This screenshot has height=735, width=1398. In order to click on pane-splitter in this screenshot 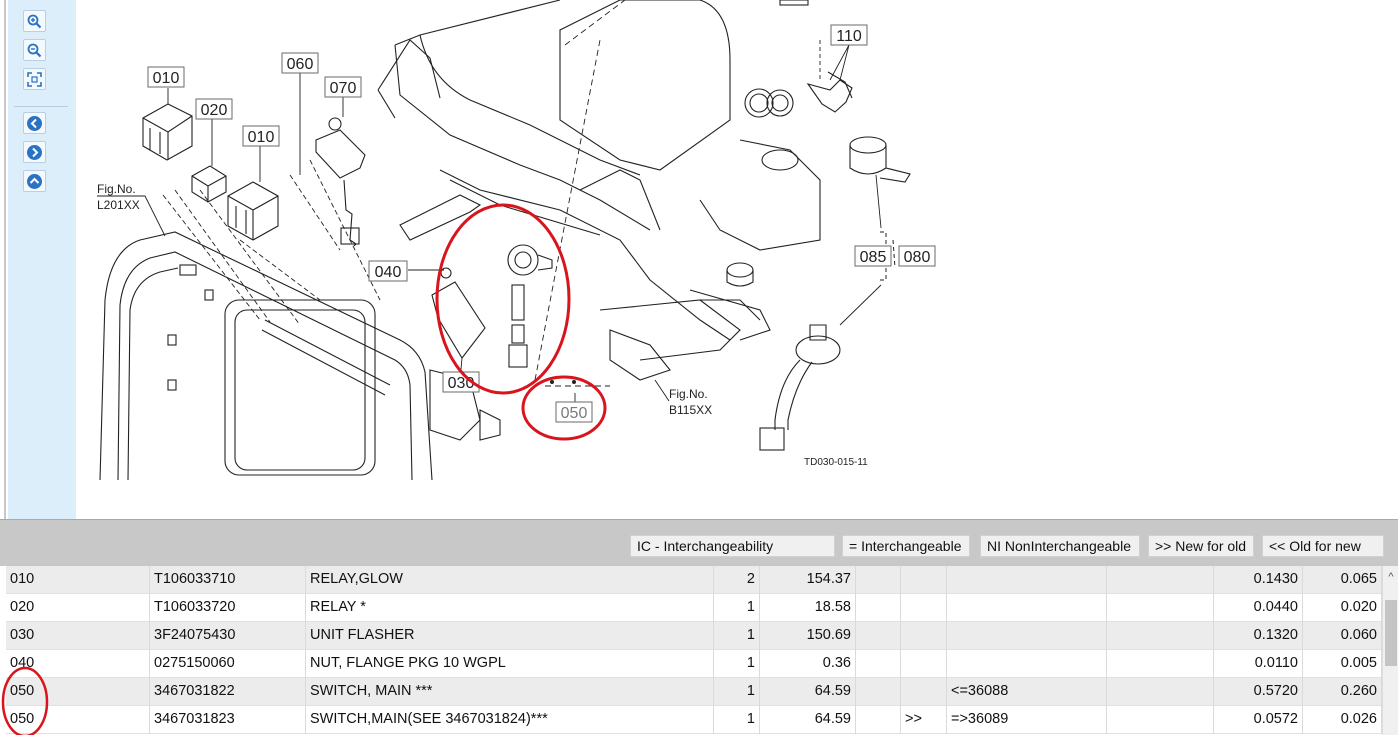, I will do `click(699, 525)`.